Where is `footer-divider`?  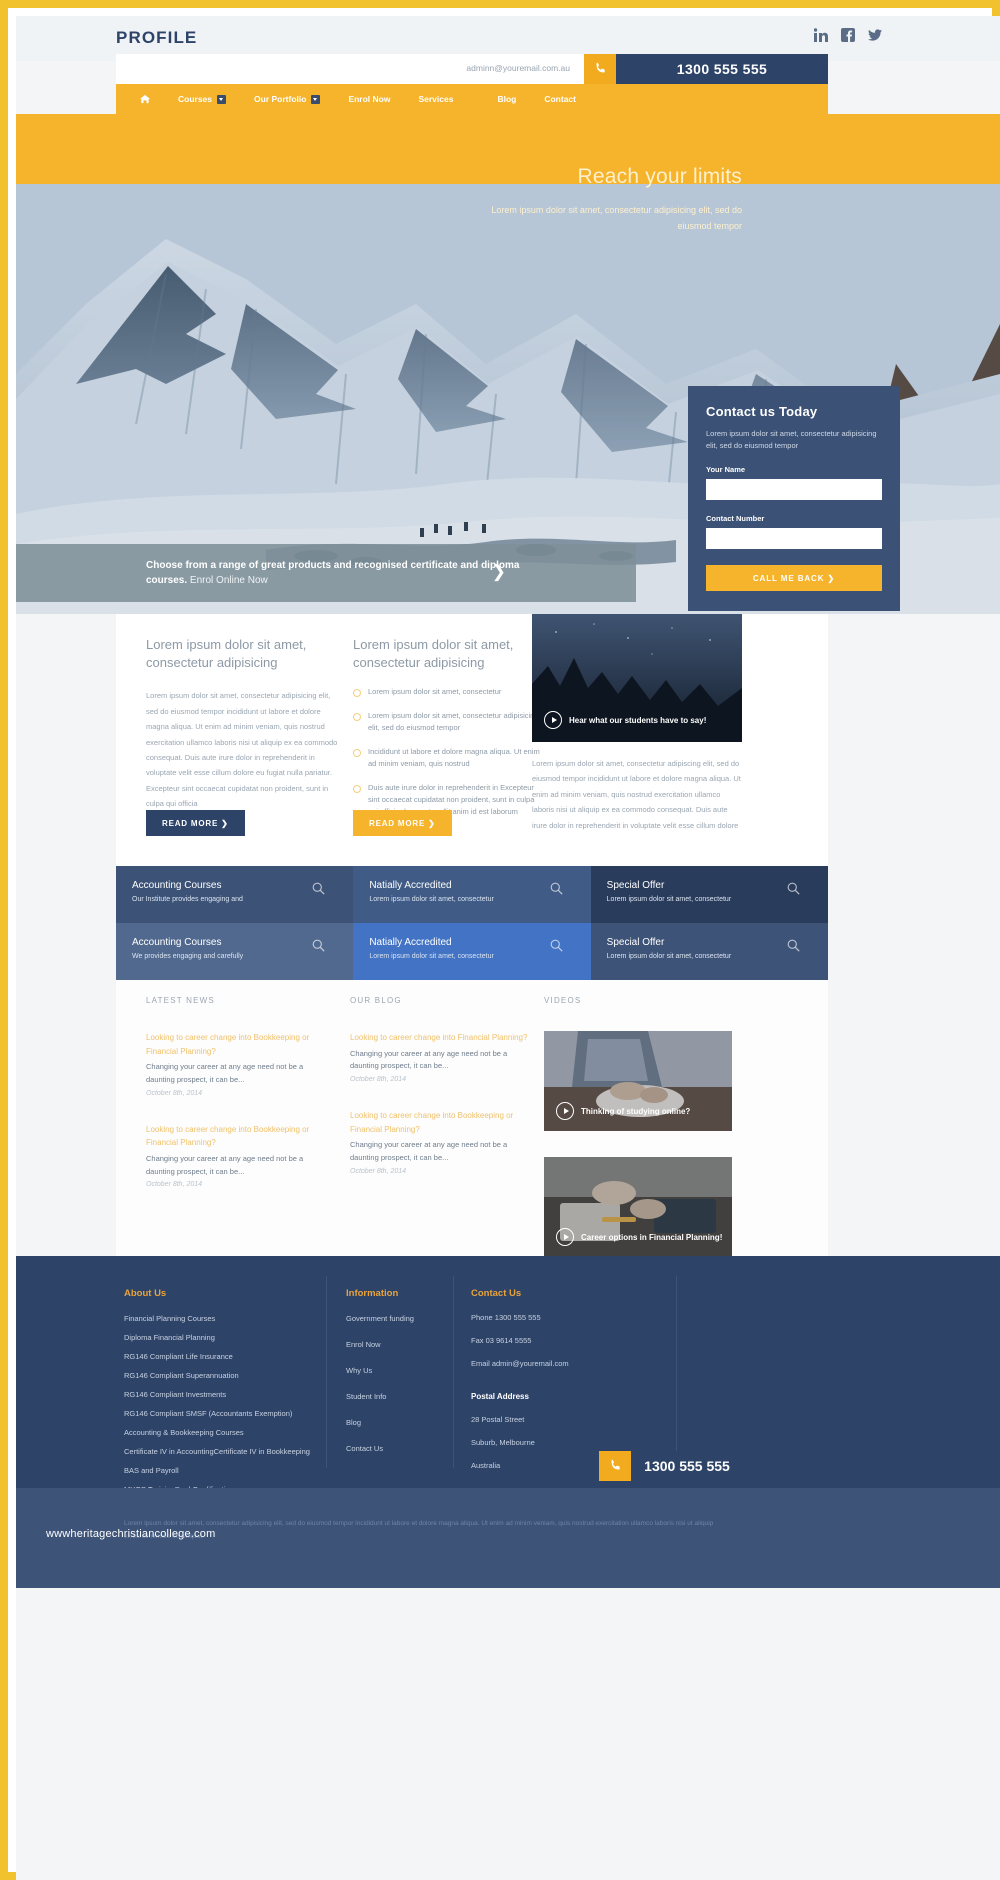 footer-divider is located at coordinates (676, 1372).